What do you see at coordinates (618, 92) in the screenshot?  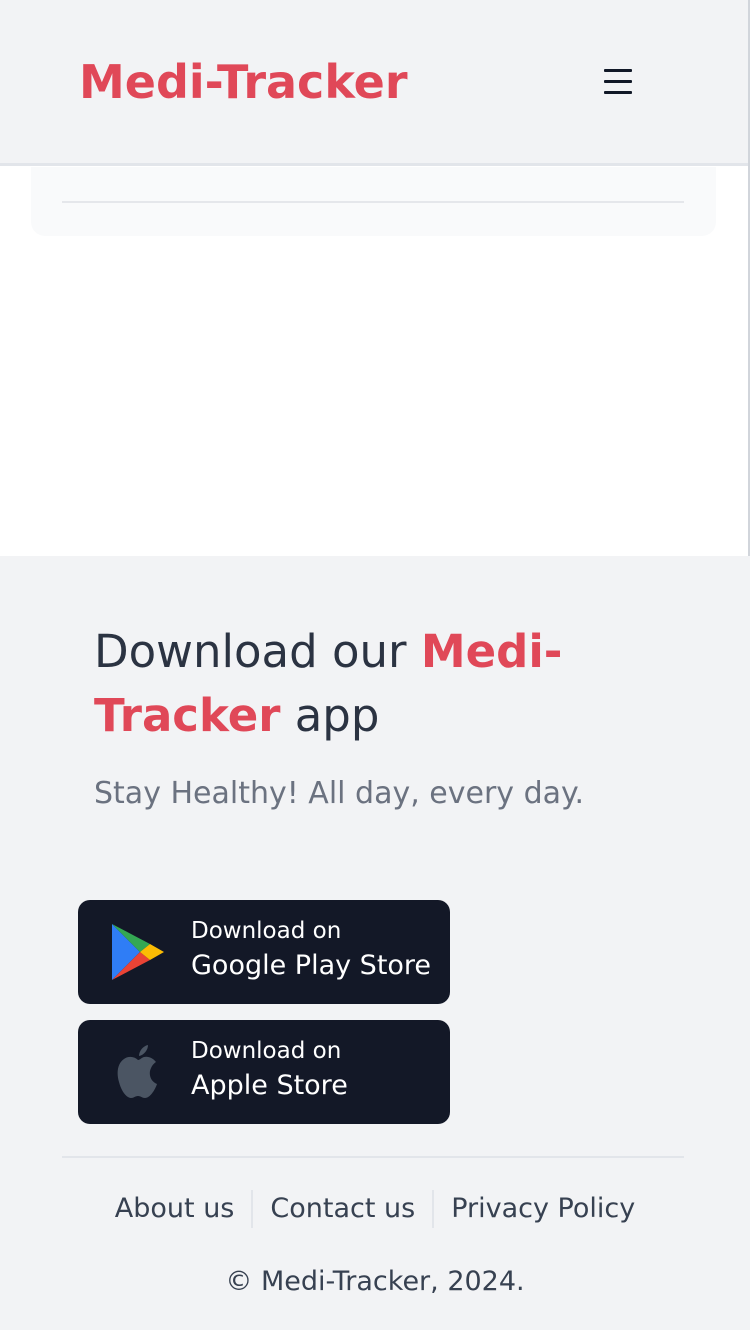 I see `menu-bar-bottom` at bounding box center [618, 92].